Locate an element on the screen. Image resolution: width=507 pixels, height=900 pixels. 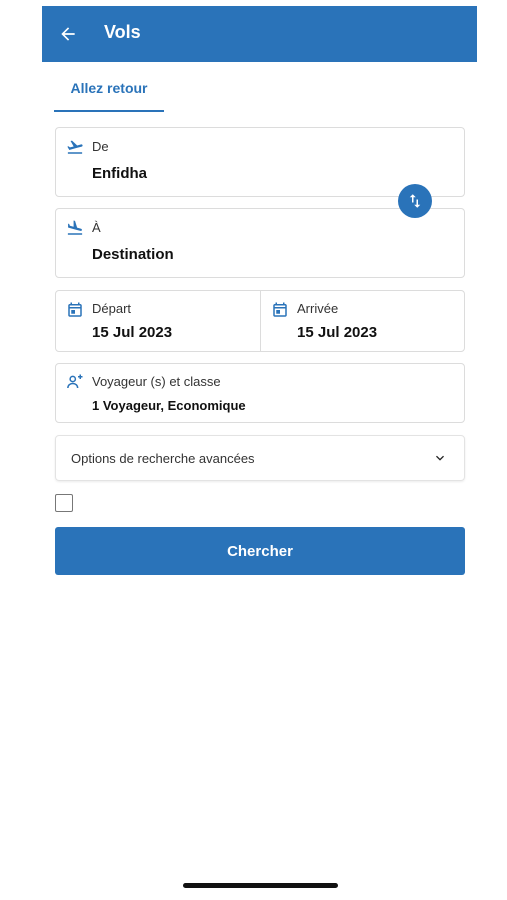
travelers-value: 1 Voyageur, Economique is located at coordinates (169, 405).